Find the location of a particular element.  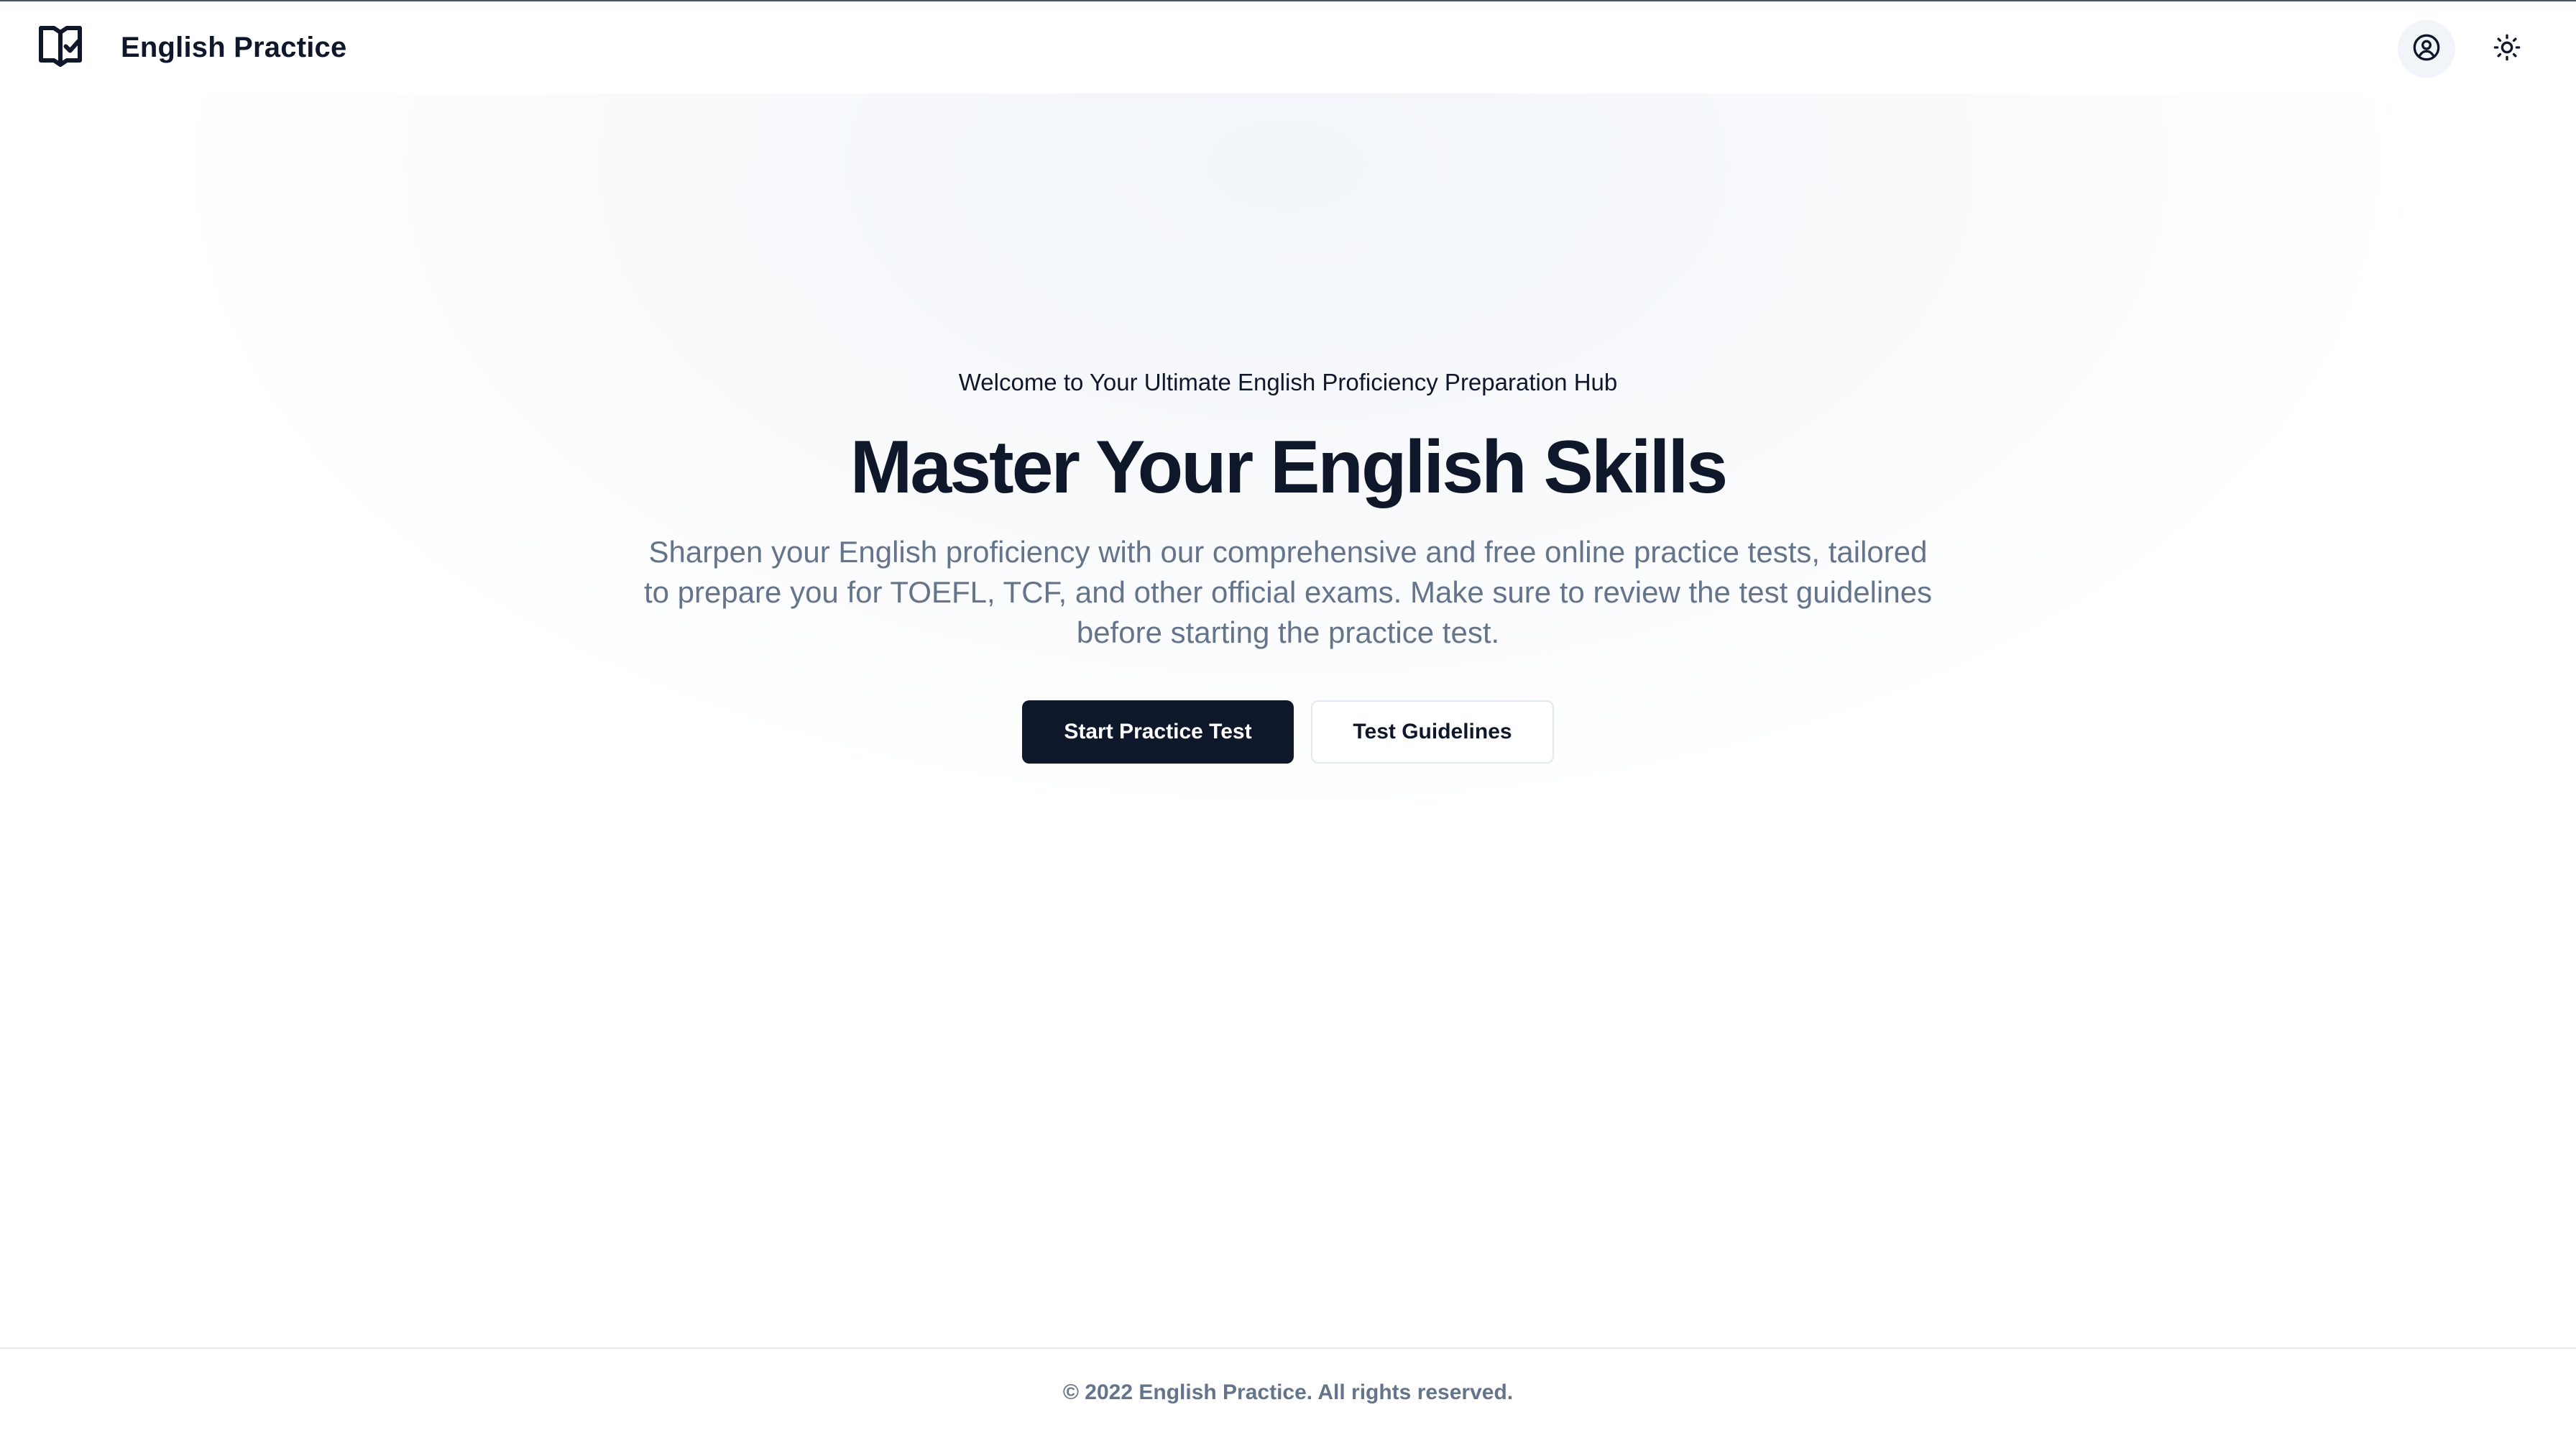

start-practice-test-button: Start Practice Test is located at coordinates (1158, 732).